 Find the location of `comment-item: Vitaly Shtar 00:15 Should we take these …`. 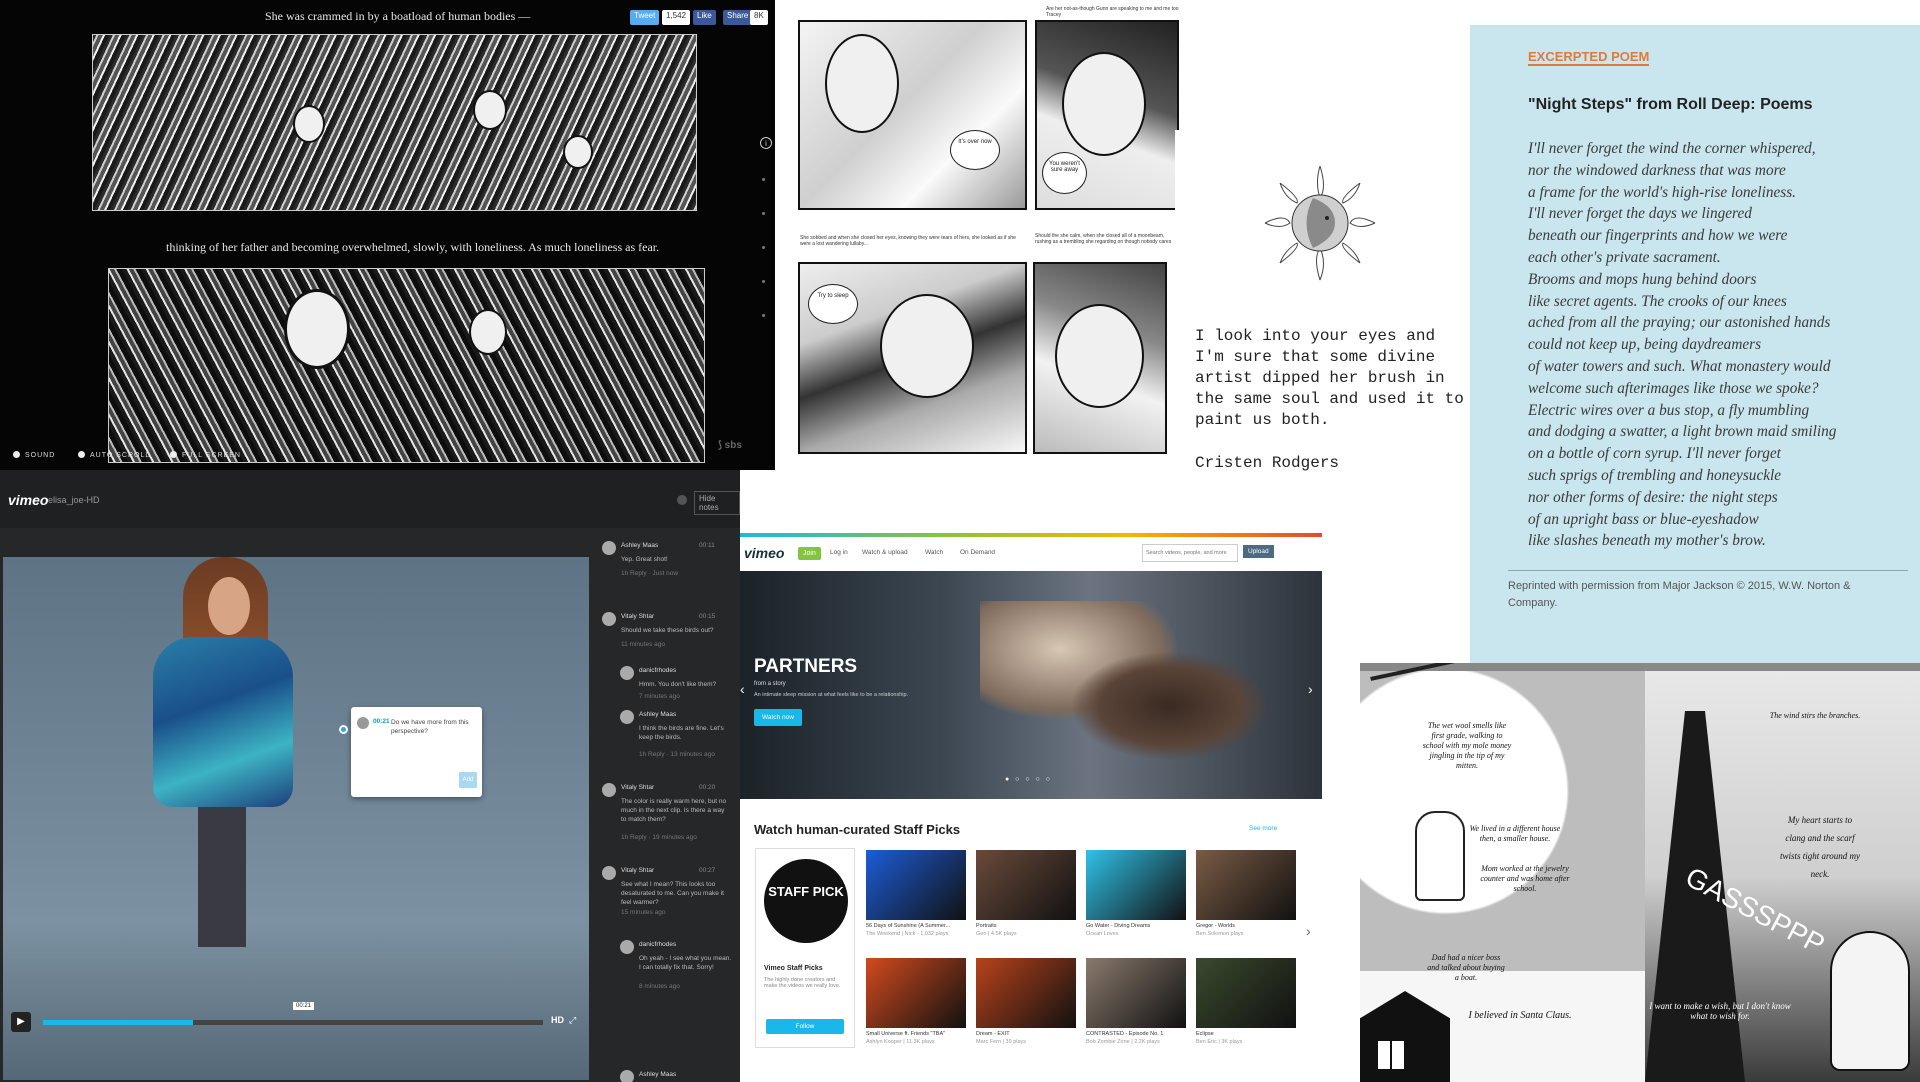

comment-item: Vitaly Shtar 00:15 Should we take these … is located at coordinates (668, 642).